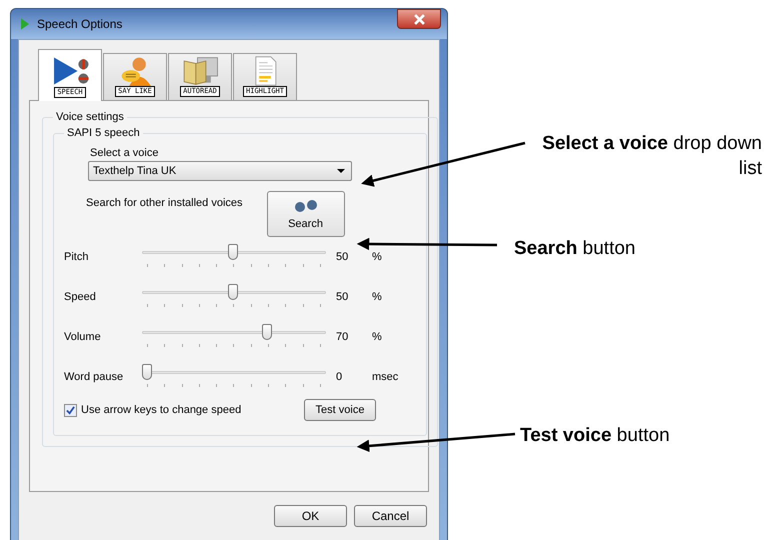  What do you see at coordinates (103, 133) in the screenshot?
I see `group-title: SAPI 5 speech` at bounding box center [103, 133].